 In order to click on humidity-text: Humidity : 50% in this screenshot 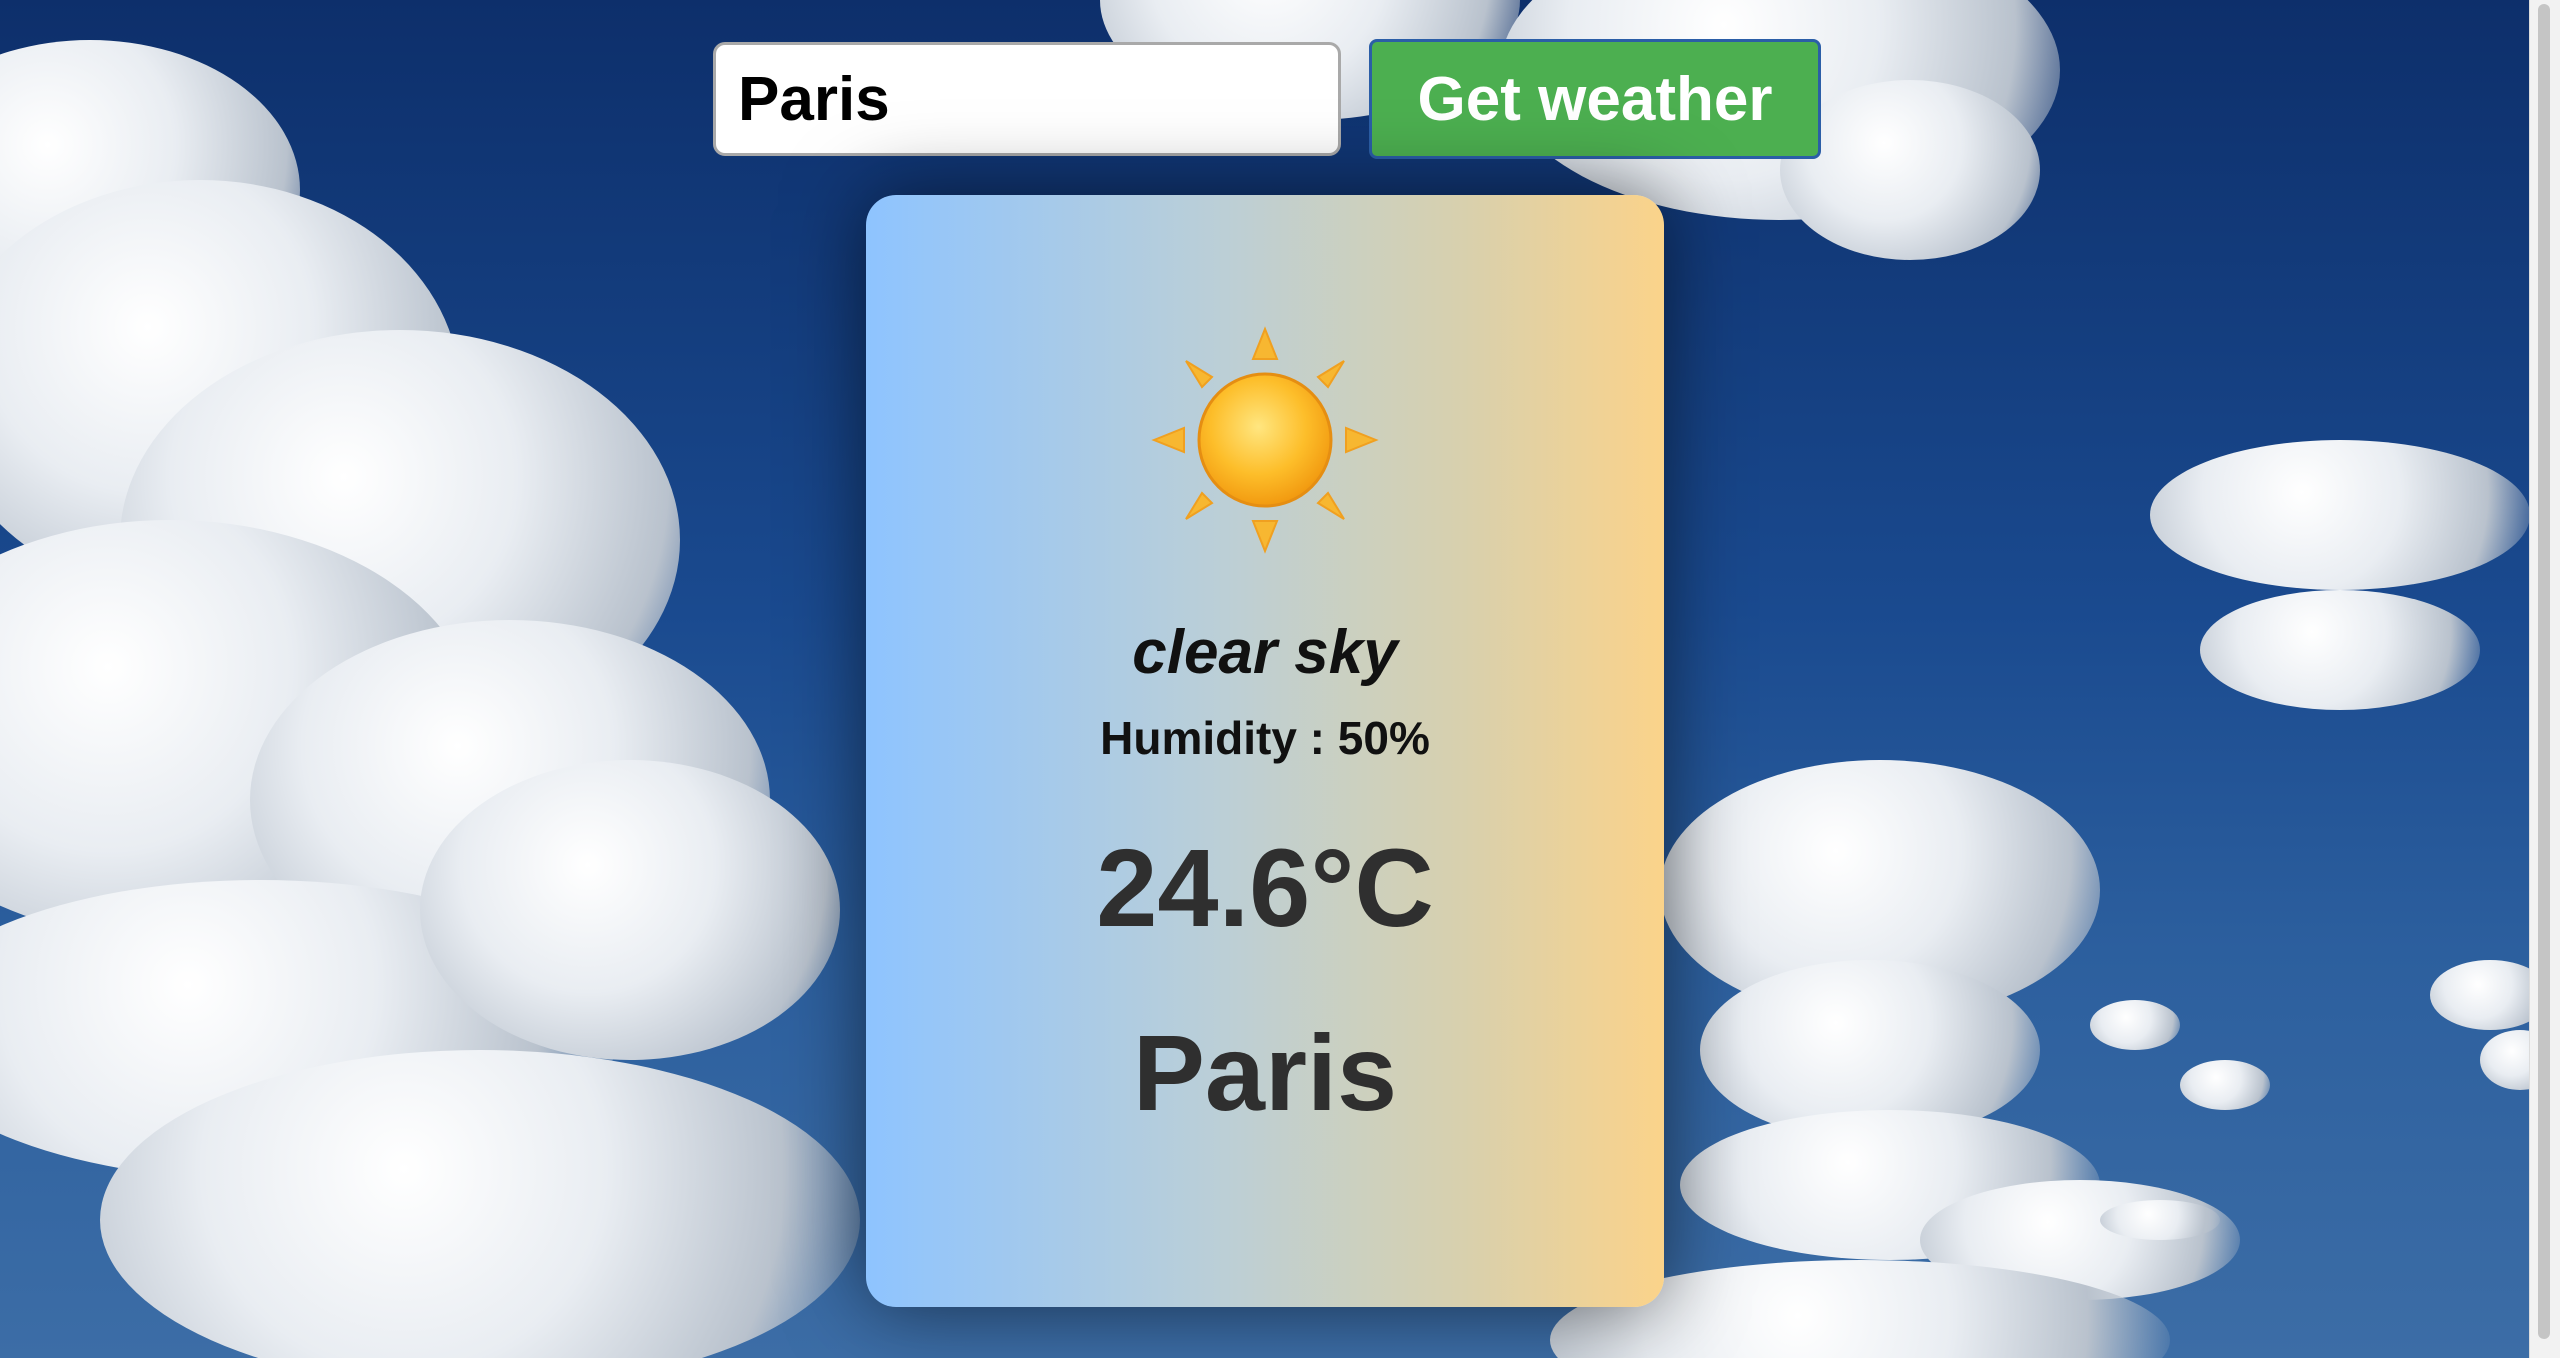, I will do `click(1265, 738)`.